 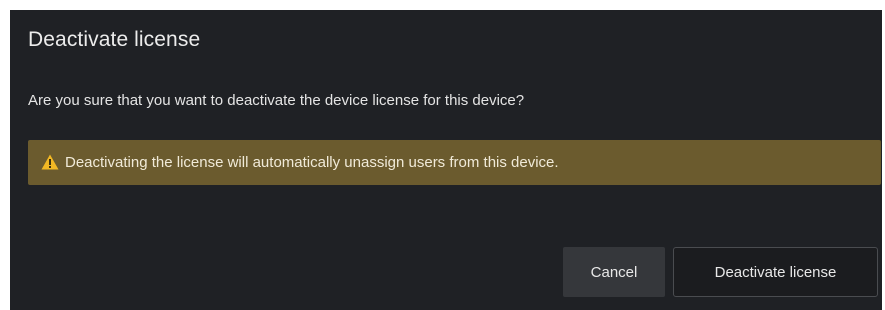 What do you see at coordinates (775, 272) in the screenshot?
I see `deactivate-license-button: Deactivate license` at bounding box center [775, 272].